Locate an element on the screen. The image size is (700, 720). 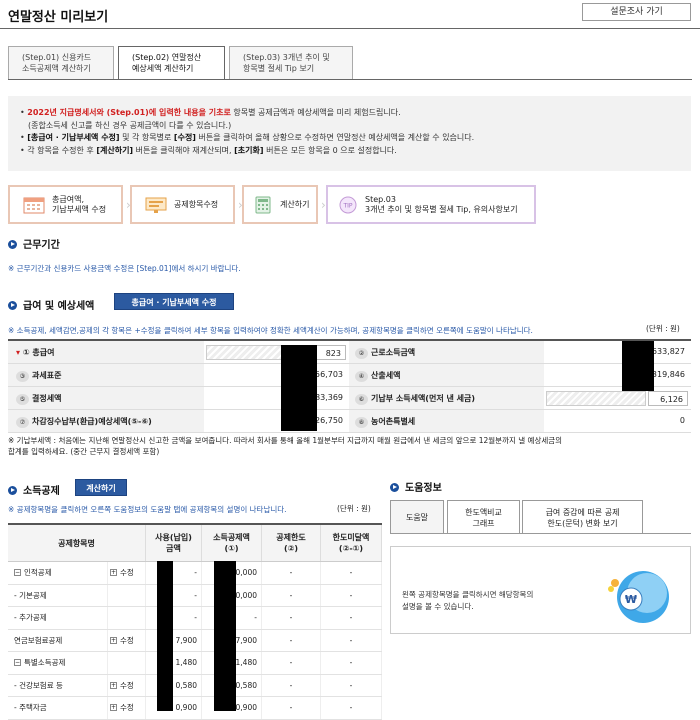
deduction-item-name: − 인적공제 is located at coordinates (58, 573).